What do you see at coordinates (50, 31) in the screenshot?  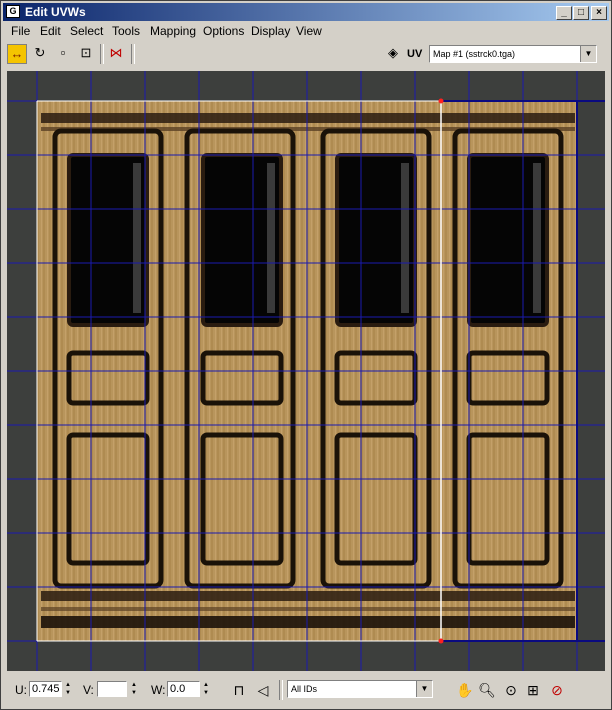 I see `menu-edit: Edit` at bounding box center [50, 31].